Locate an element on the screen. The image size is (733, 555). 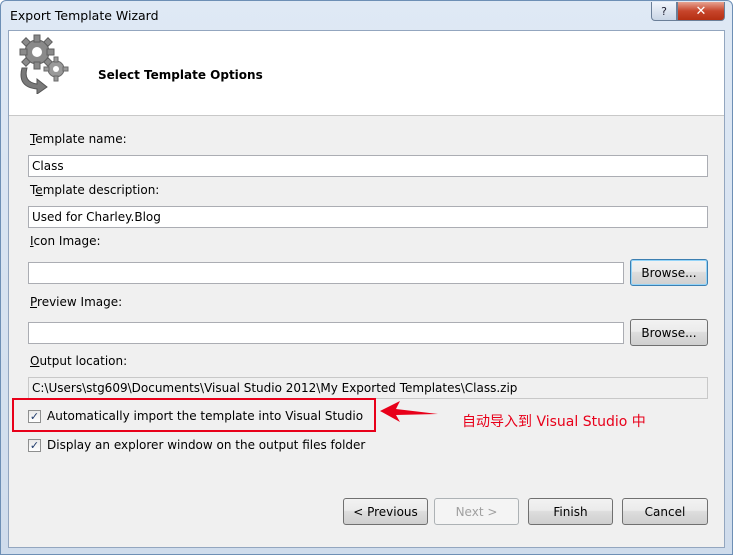
template-name-input: Class is located at coordinates (368, 166).